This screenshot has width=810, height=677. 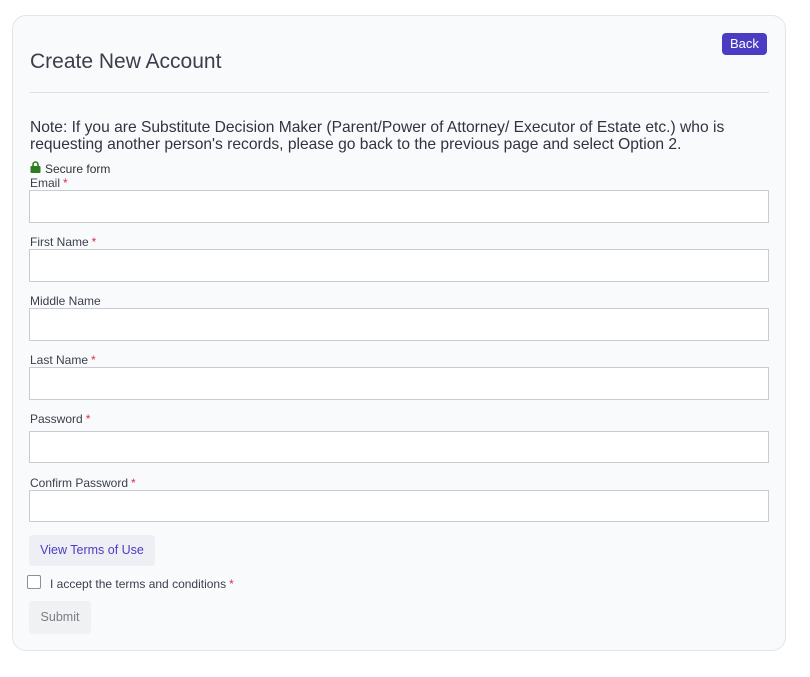 I want to click on back-button: Back, so click(x=744, y=44).